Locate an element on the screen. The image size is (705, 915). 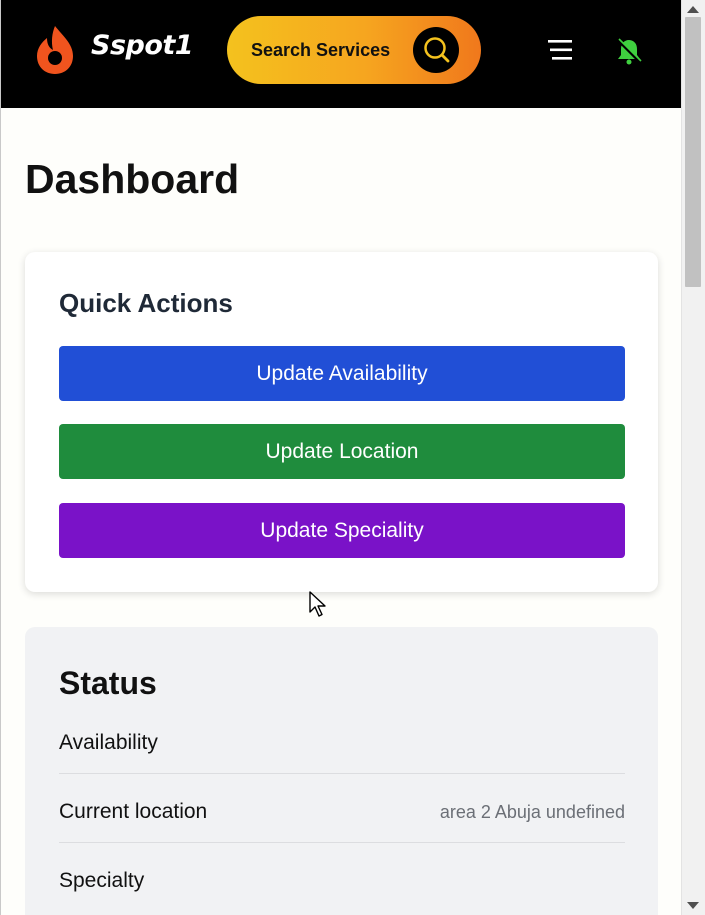
status-label-current-location: Current location is located at coordinates (133, 811).